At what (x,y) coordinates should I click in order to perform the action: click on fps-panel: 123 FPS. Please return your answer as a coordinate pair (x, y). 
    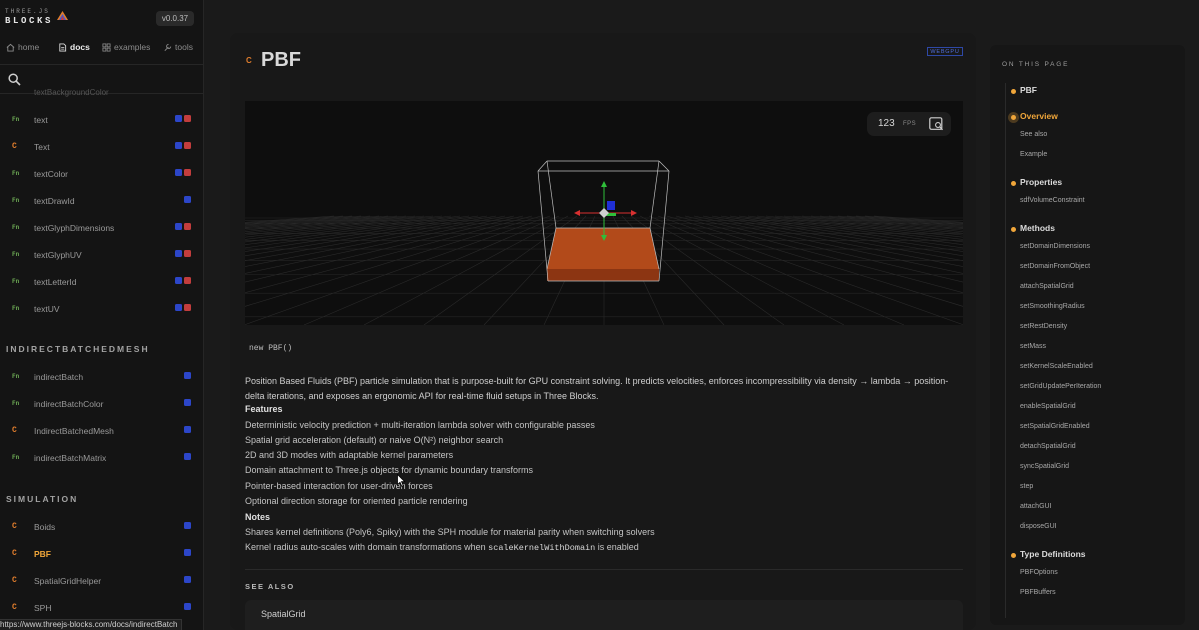
    Looking at the image, I should click on (909, 124).